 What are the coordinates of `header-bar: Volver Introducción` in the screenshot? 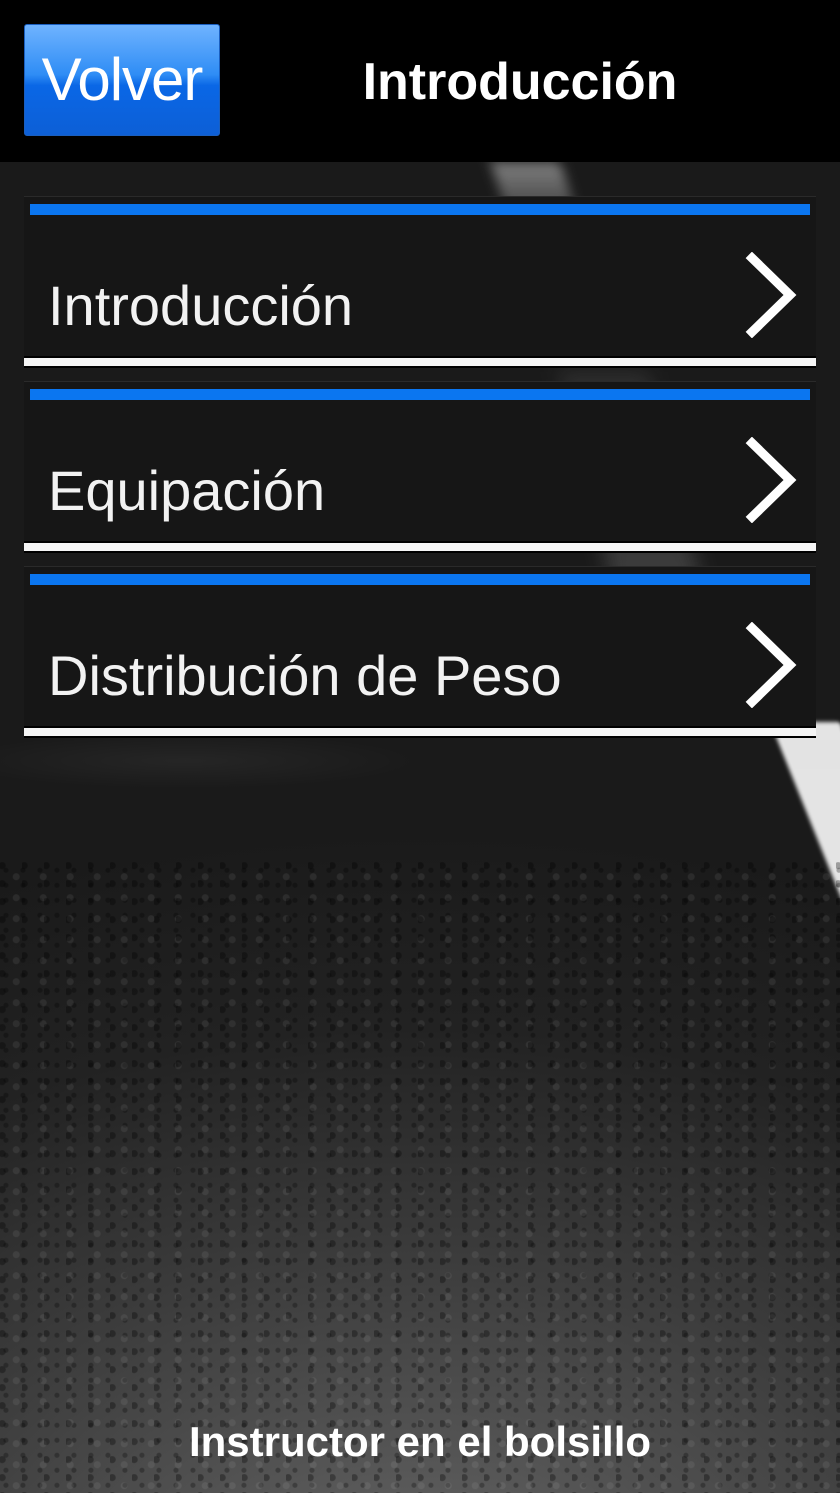 It's located at (420, 81).